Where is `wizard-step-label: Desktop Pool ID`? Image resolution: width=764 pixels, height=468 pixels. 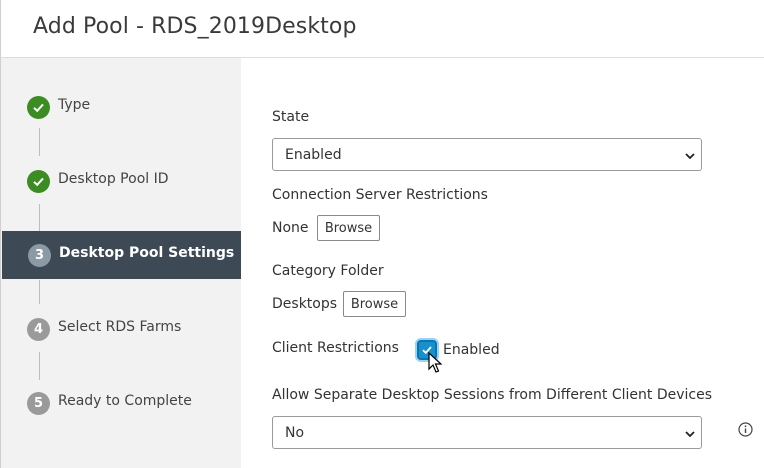 wizard-step-label: Desktop Pool ID is located at coordinates (113, 179).